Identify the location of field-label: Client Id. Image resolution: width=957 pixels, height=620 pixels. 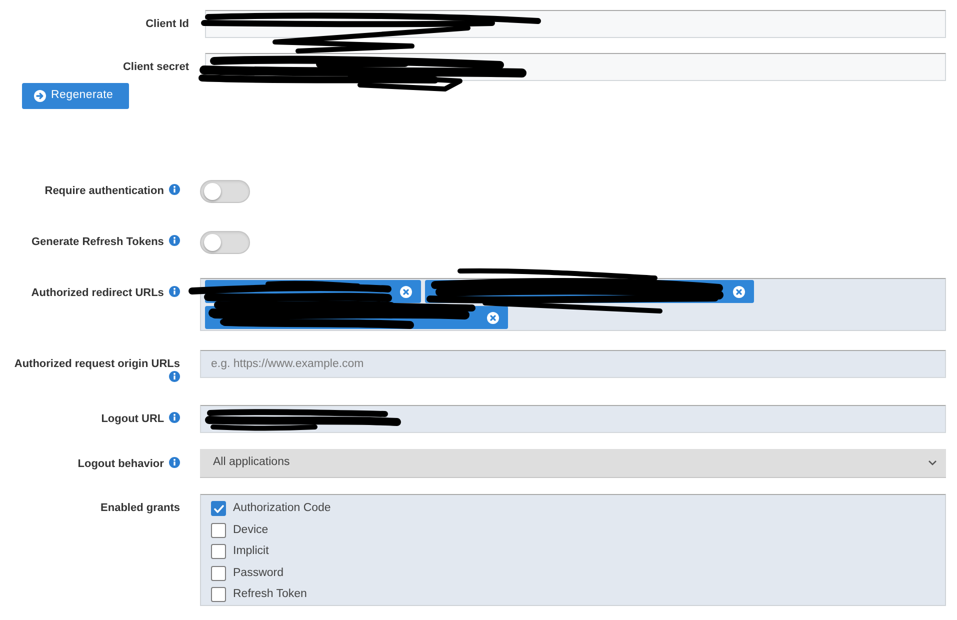
(167, 24).